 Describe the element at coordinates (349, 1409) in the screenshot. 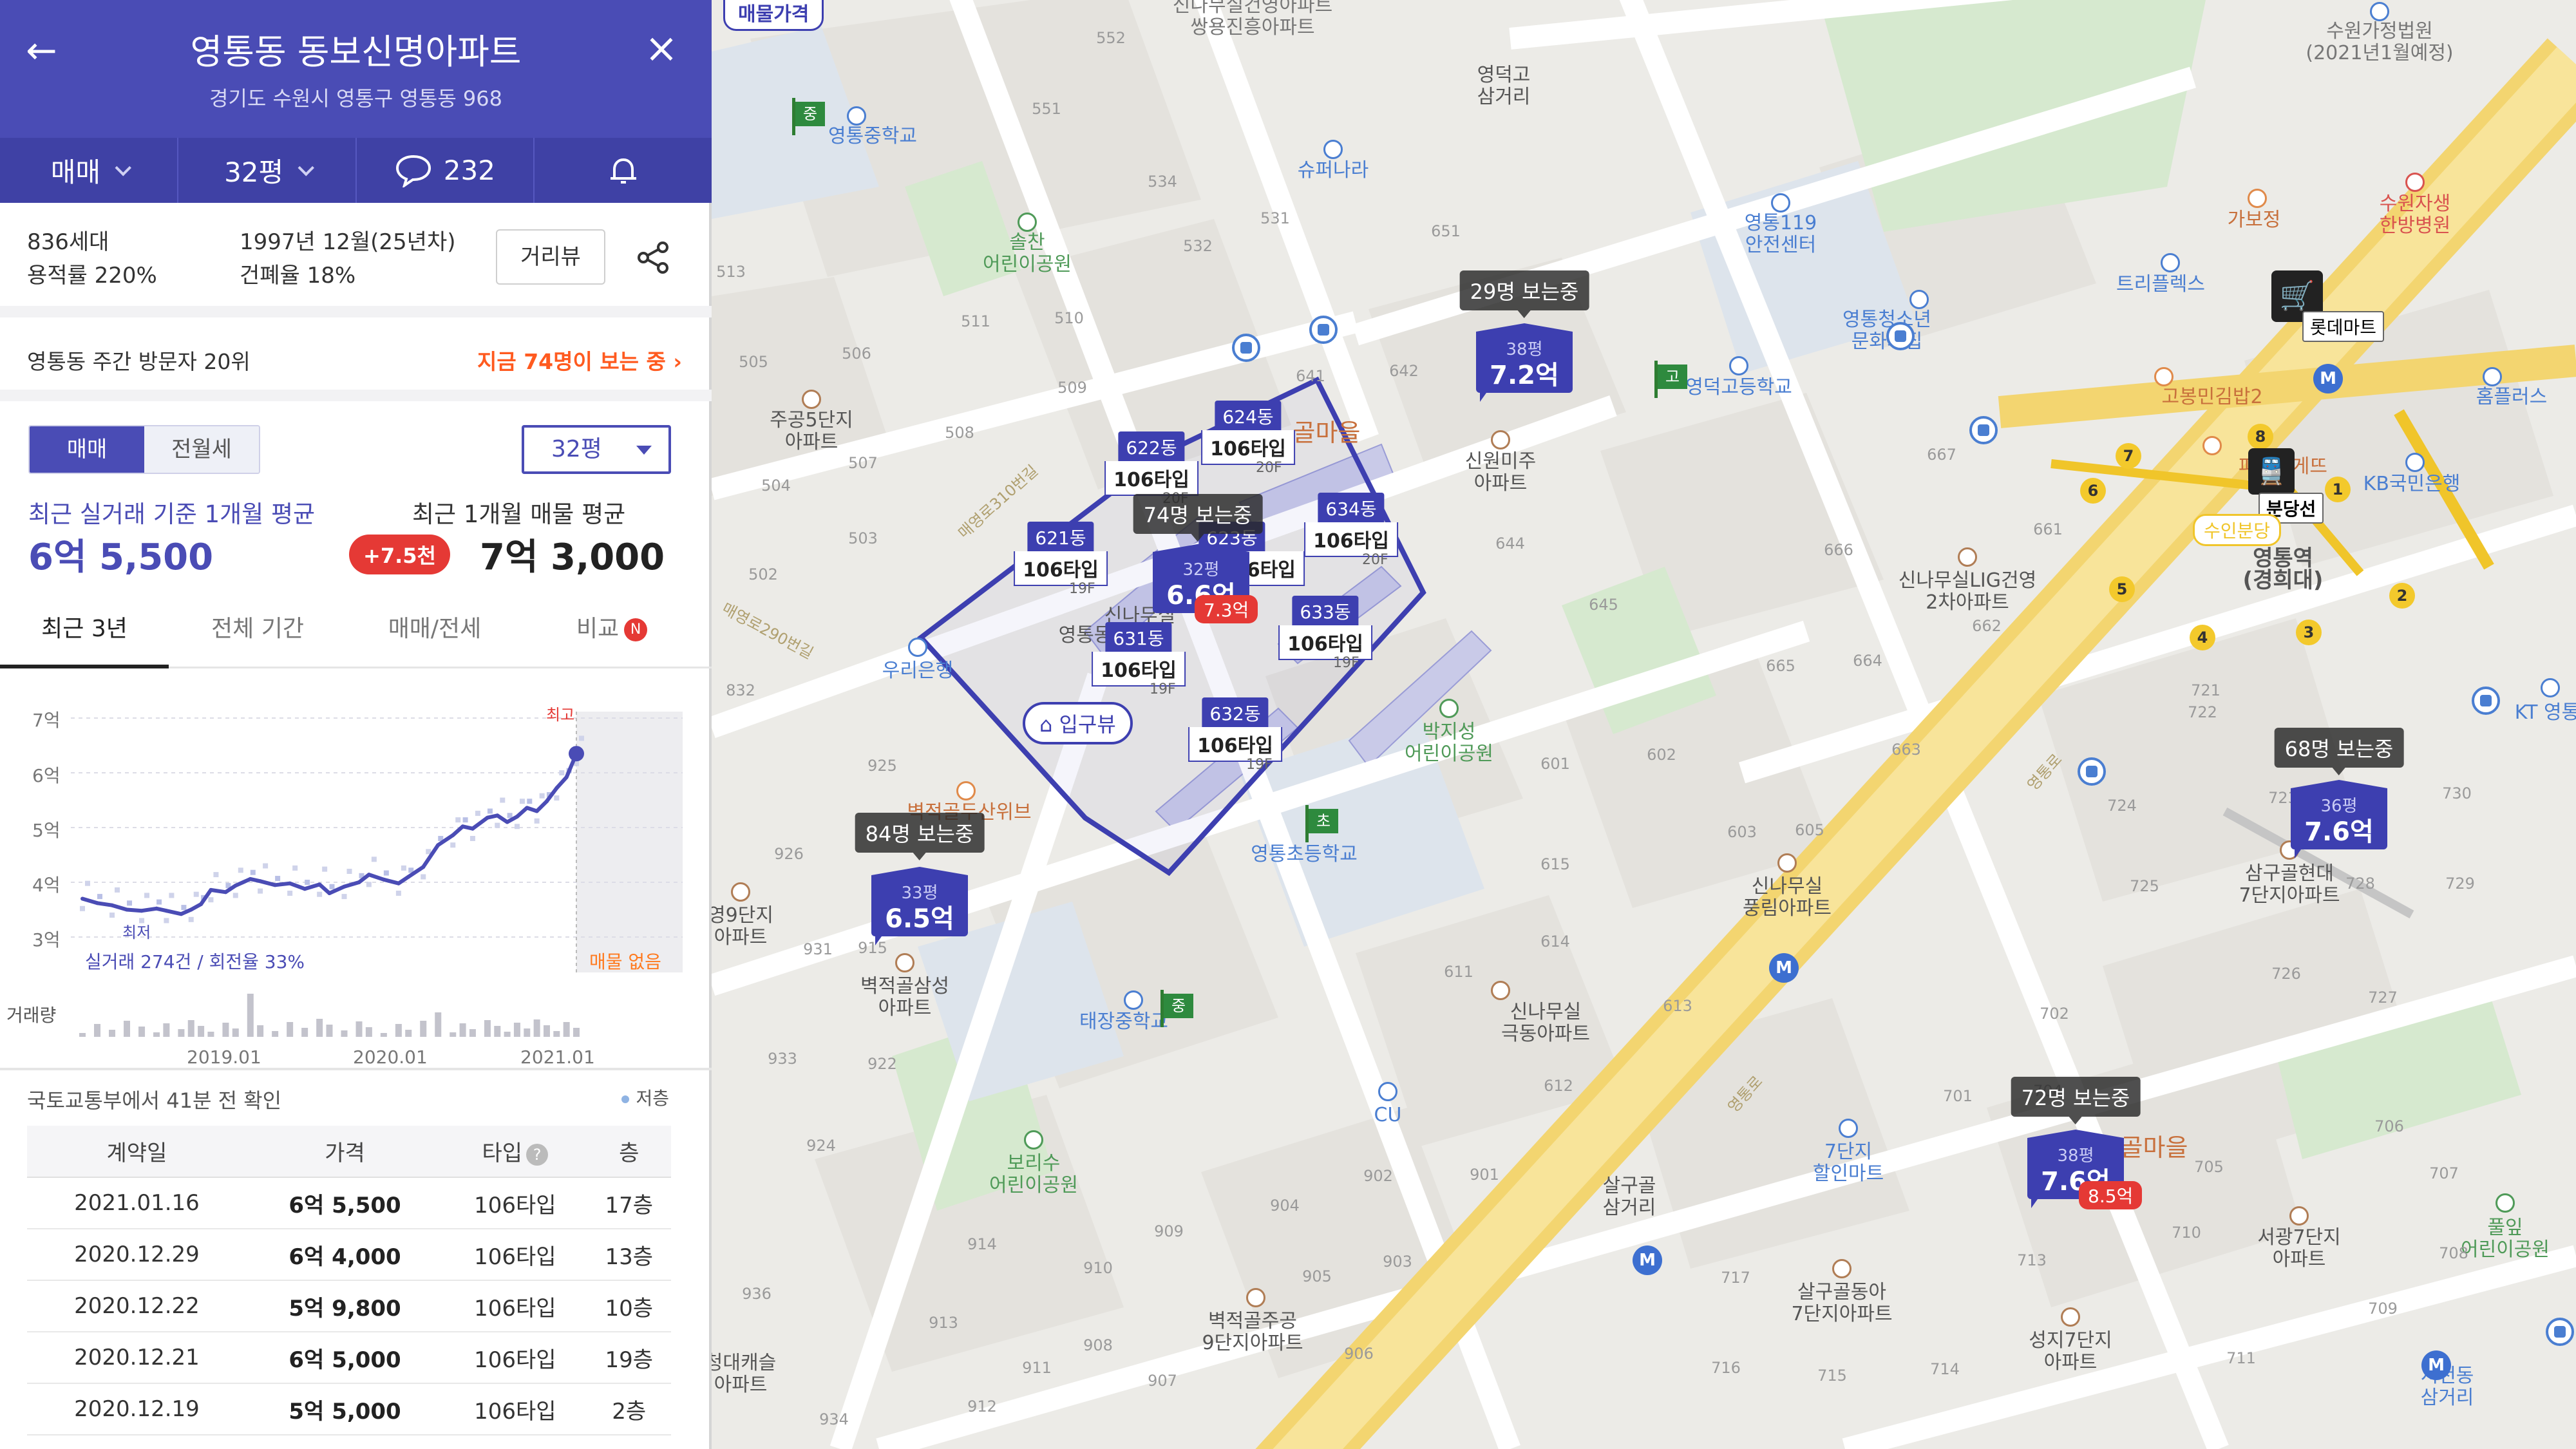

I see `table-row: 2020.12.19 5억 5,000 106타입 2층` at that location.